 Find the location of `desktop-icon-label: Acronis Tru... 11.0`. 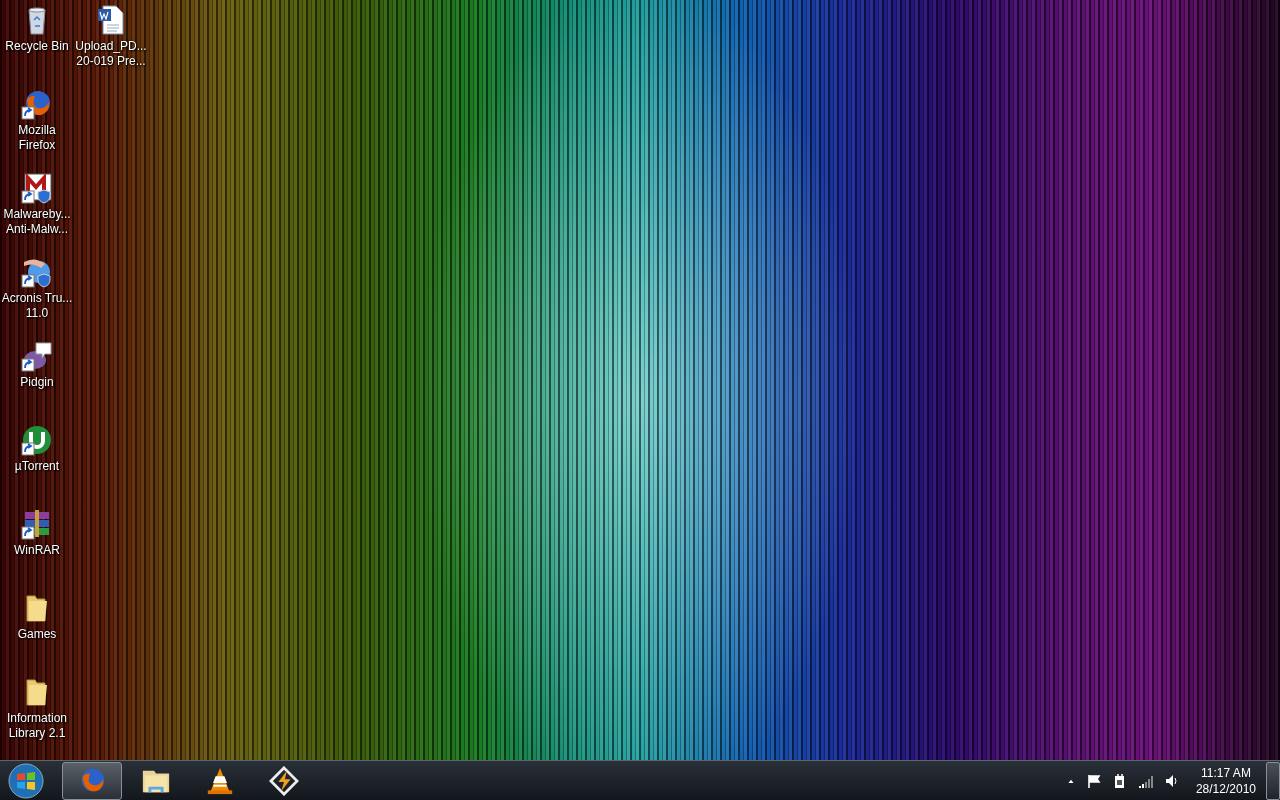

desktop-icon-label: Acronis Tru... 11.0 is located at coordinates (37, 306).